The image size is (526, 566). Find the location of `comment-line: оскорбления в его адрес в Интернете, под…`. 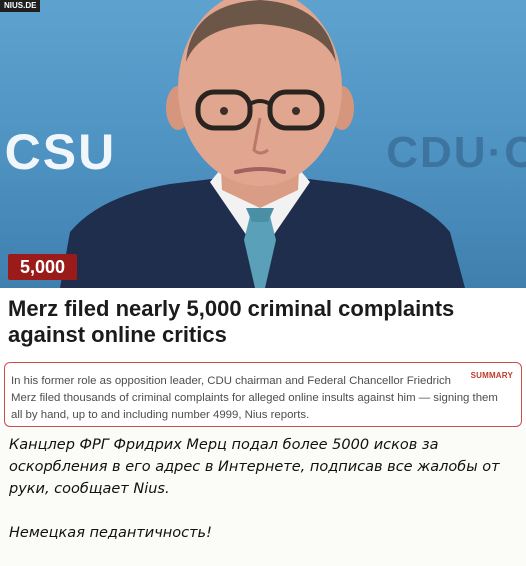

comment-line: оскорбления в его адрес в Интернете, под… is located at coordinates (254, 467).